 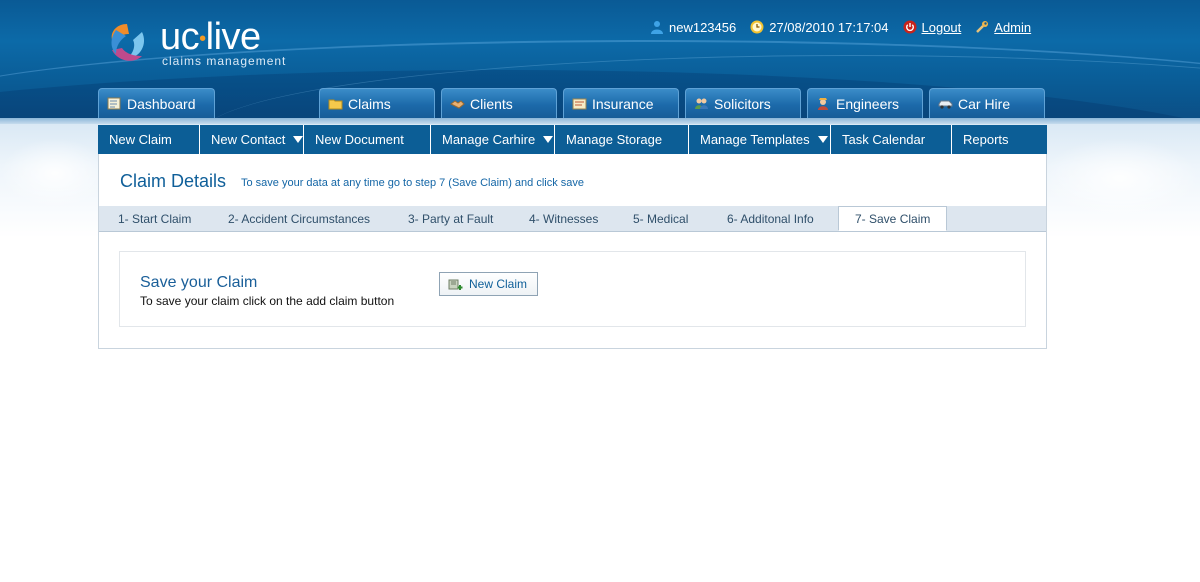 I want to click on step-accident-circumstances: 2- Accident Circumstances, so click(x=299, y=218).